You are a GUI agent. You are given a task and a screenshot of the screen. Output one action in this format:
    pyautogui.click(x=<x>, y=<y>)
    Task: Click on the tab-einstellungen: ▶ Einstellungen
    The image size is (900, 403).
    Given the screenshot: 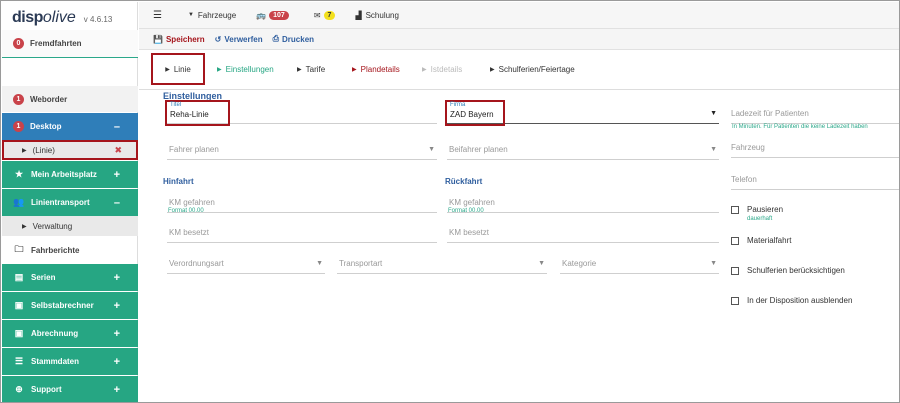 What is the action you would take?
    pyautogui.click(x=245, y=69)
    